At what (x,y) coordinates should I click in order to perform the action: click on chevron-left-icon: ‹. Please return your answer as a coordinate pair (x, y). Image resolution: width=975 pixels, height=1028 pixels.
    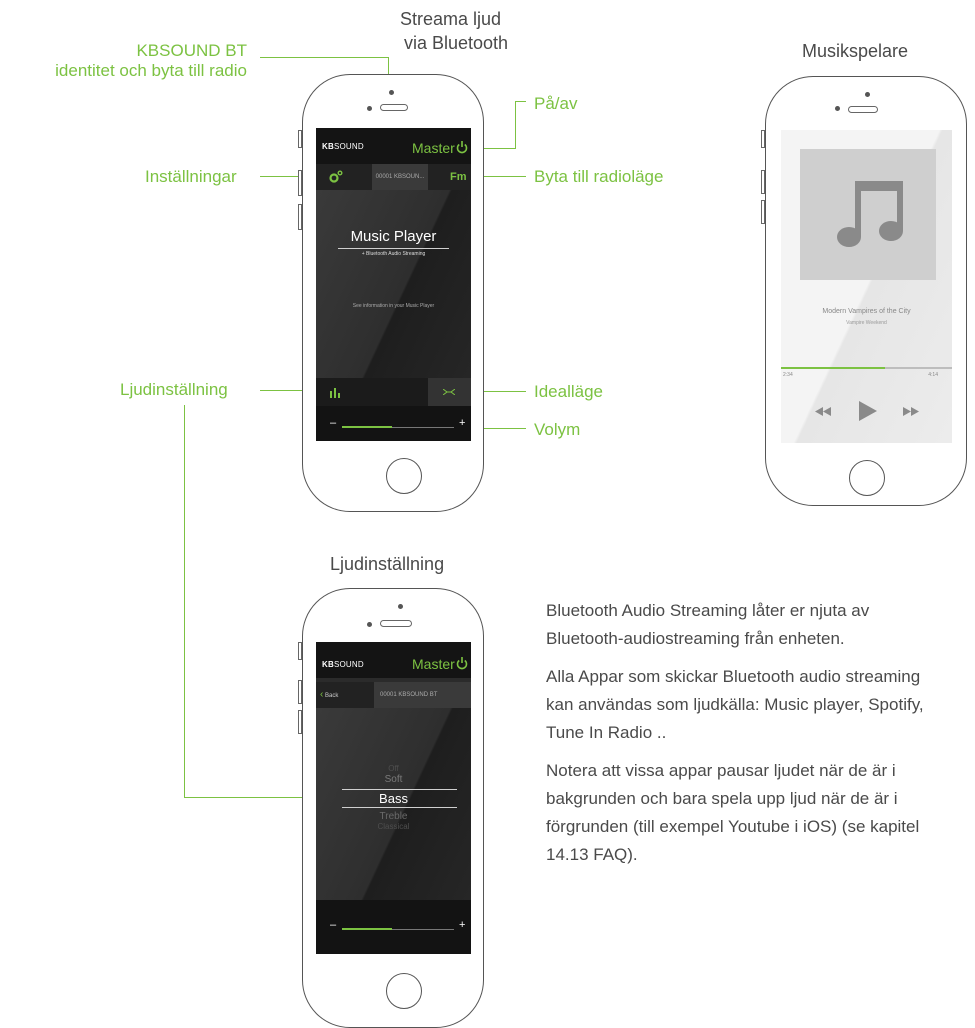
    Looking at the image, I should click on (322, 694).